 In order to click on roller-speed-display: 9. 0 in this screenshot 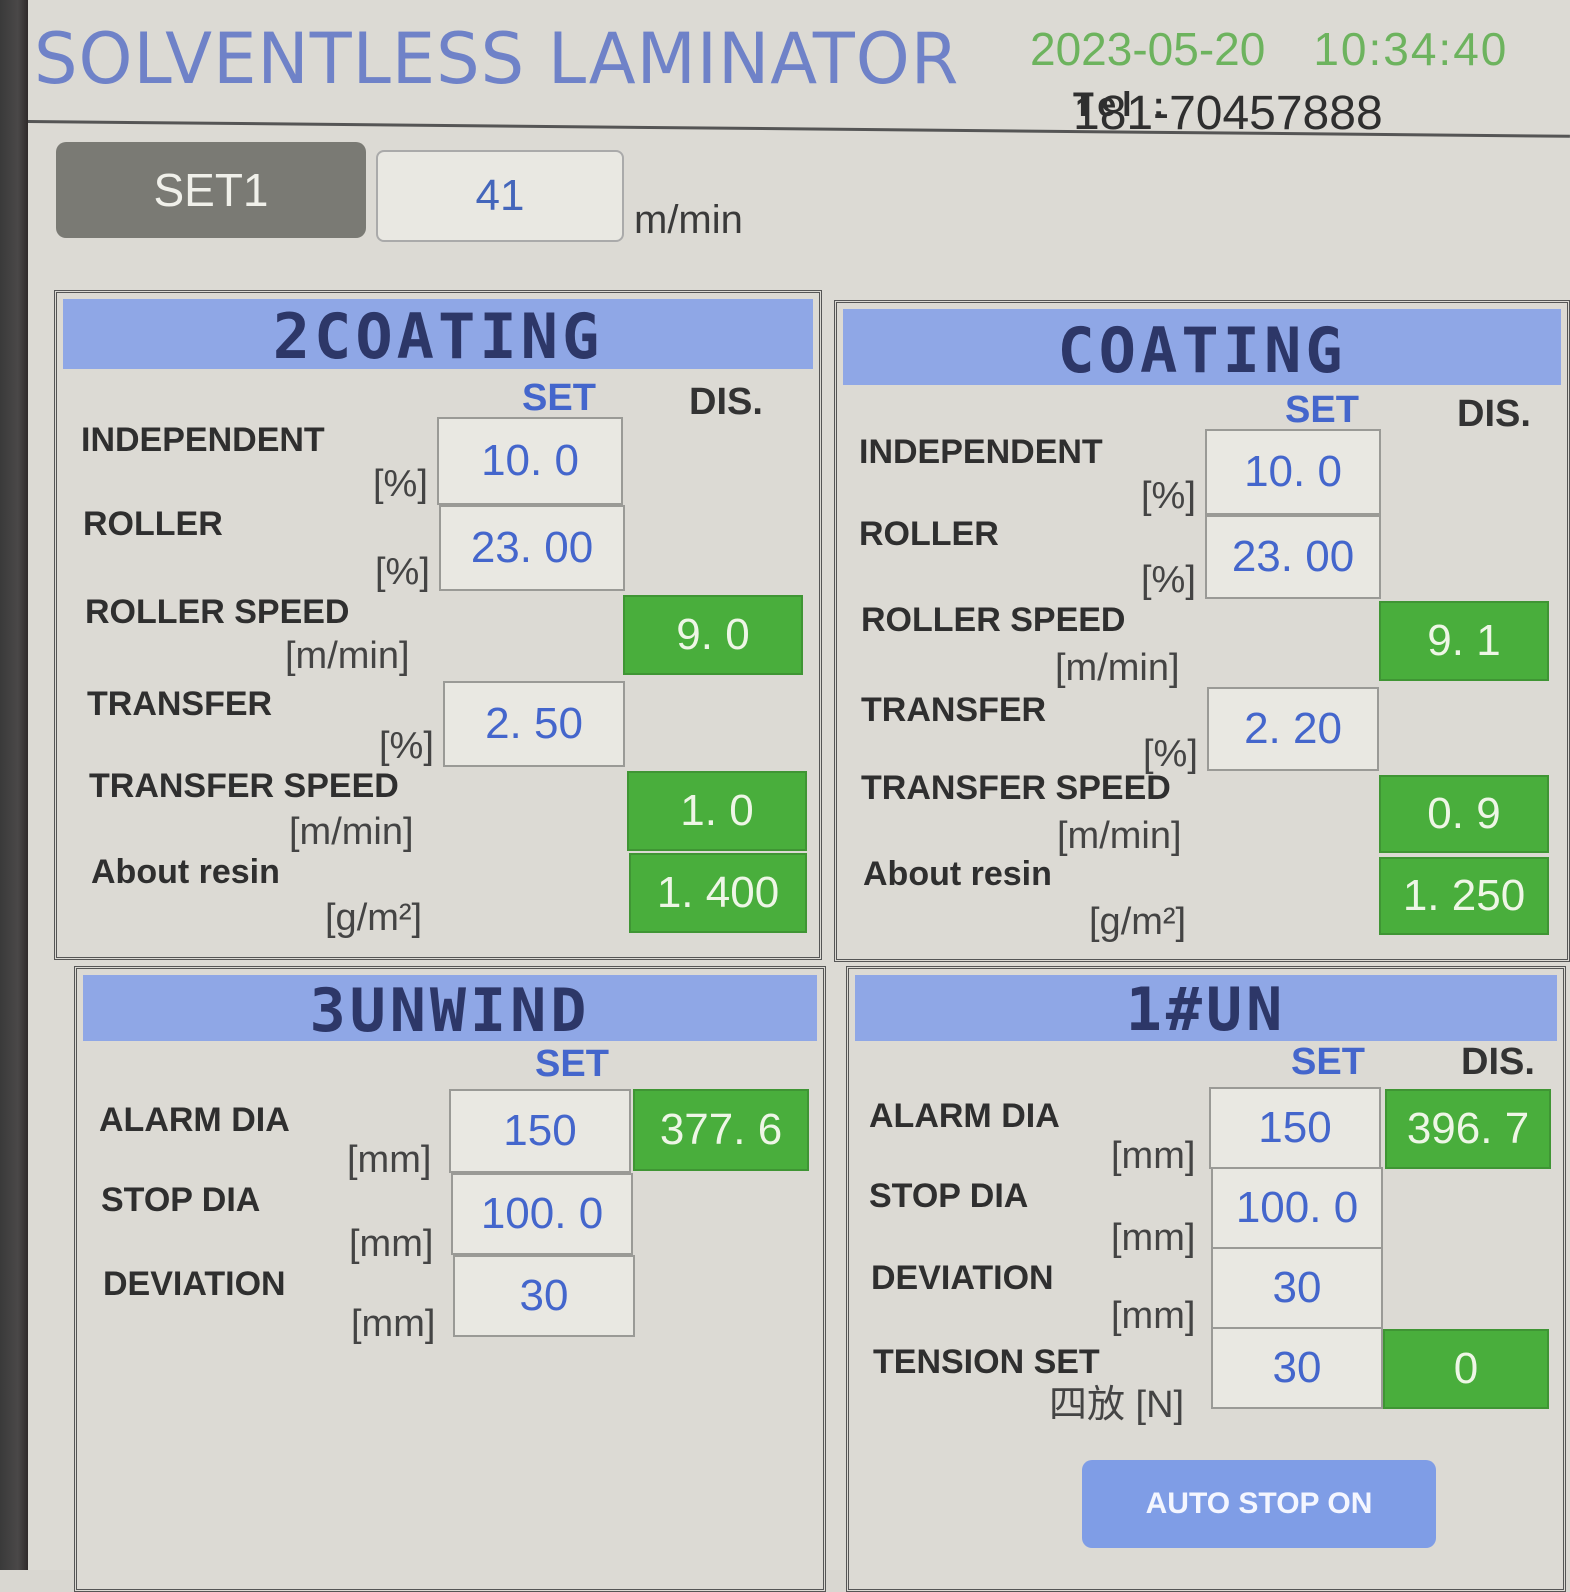, I will do `click(713, 635)`.